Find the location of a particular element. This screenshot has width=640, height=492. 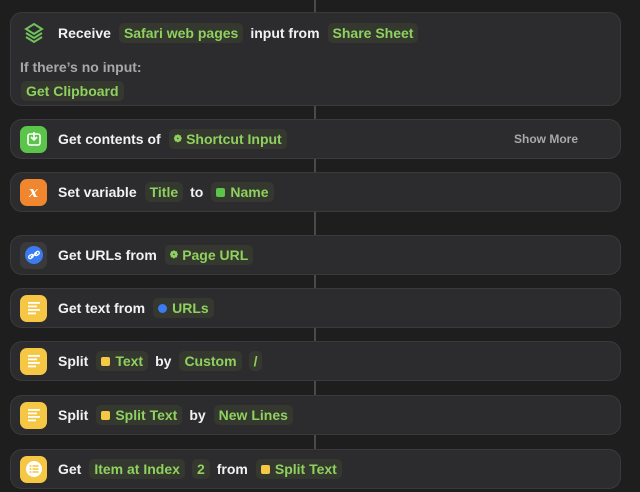

download-icon is located at coordinates (33, 139).